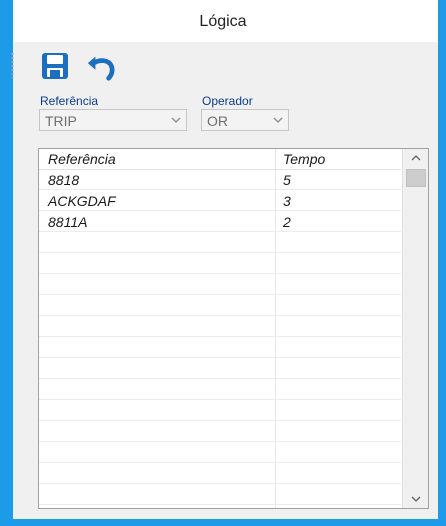  Describe the element at coordinates (67, 222) in the screenshot. I see `cell-referencia: 8811A` at that location.